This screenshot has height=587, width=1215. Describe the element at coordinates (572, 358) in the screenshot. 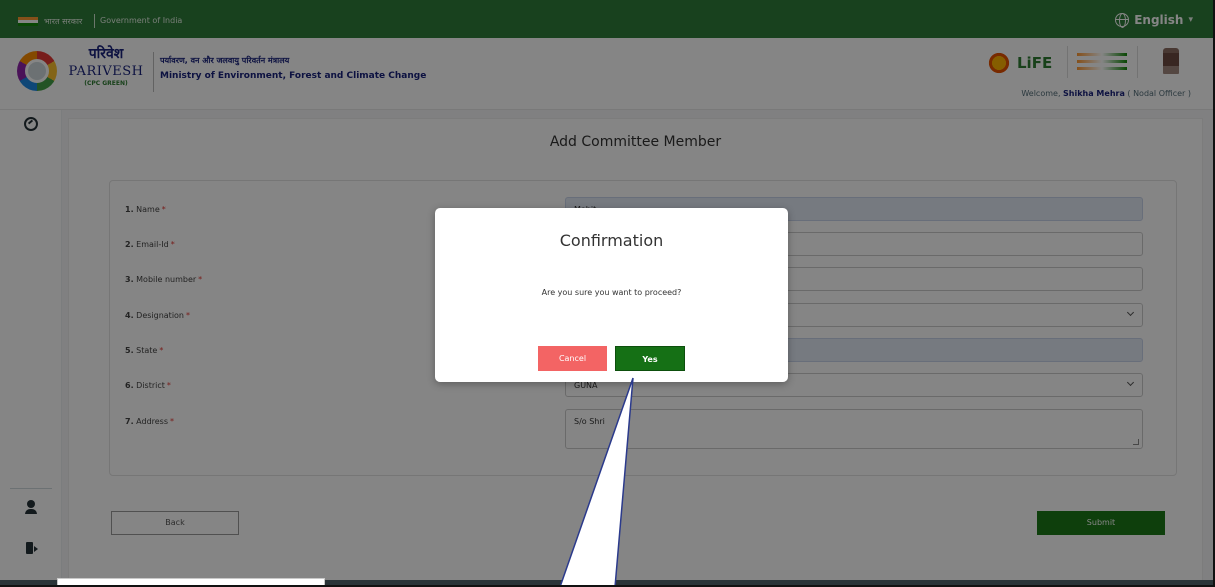

I see `cancel-button: Cancel` at that location.